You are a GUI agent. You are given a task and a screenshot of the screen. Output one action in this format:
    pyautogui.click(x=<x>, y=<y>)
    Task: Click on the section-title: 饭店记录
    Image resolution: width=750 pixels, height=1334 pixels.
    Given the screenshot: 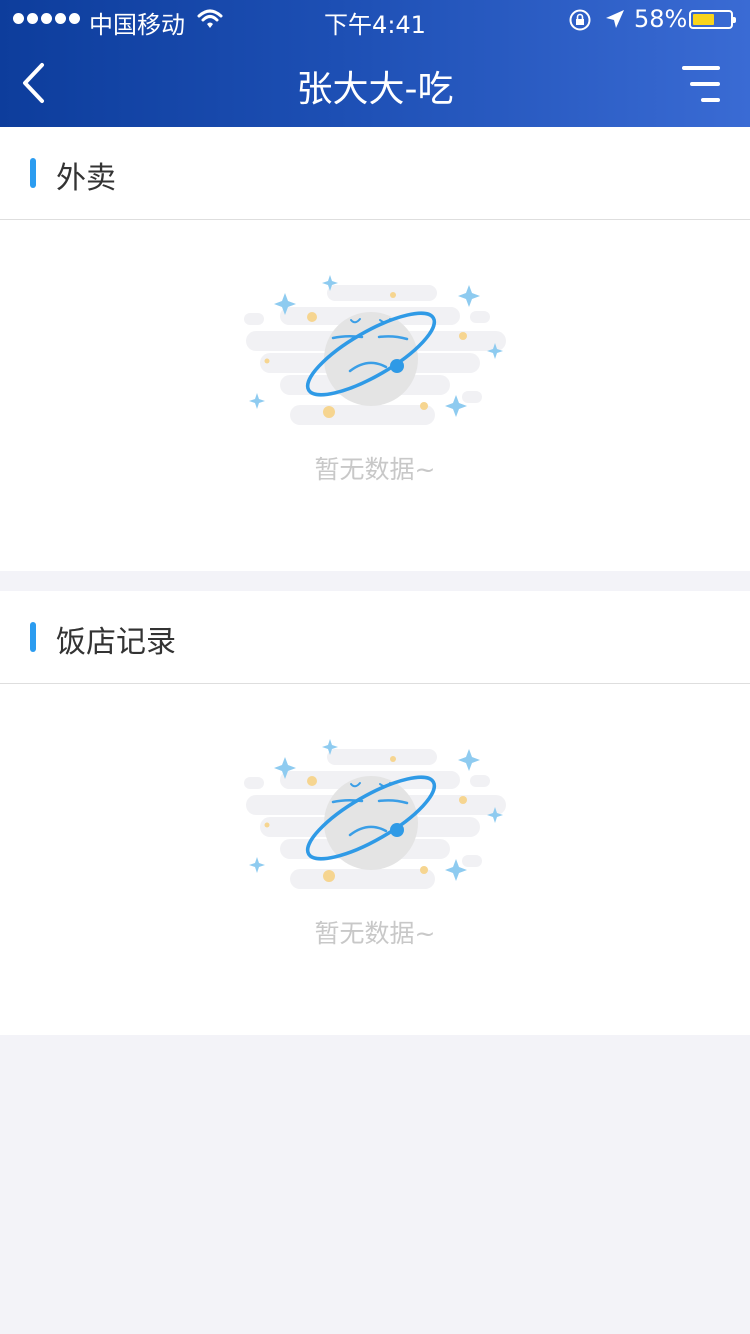 What is the action you would take?
    pyautogui.click(x=116, y=642)
    